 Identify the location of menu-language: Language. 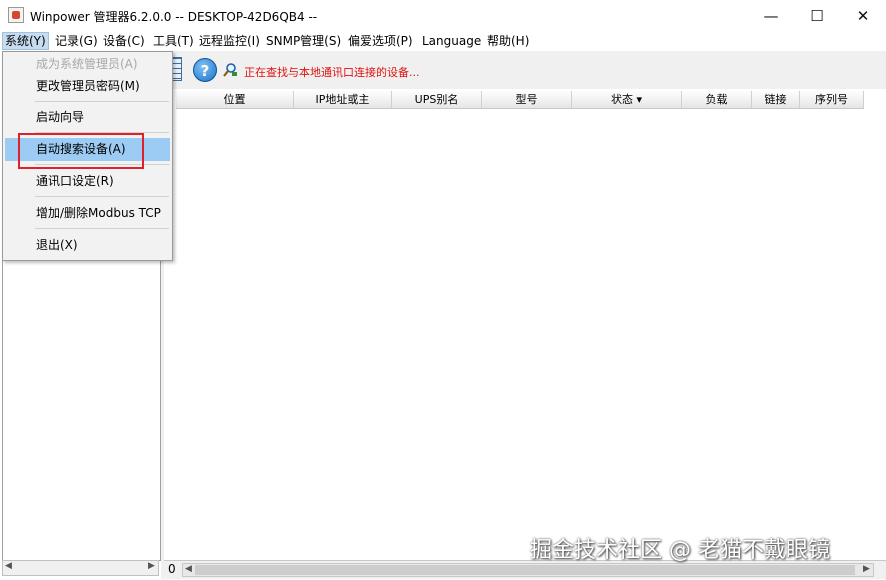
(451, 41).